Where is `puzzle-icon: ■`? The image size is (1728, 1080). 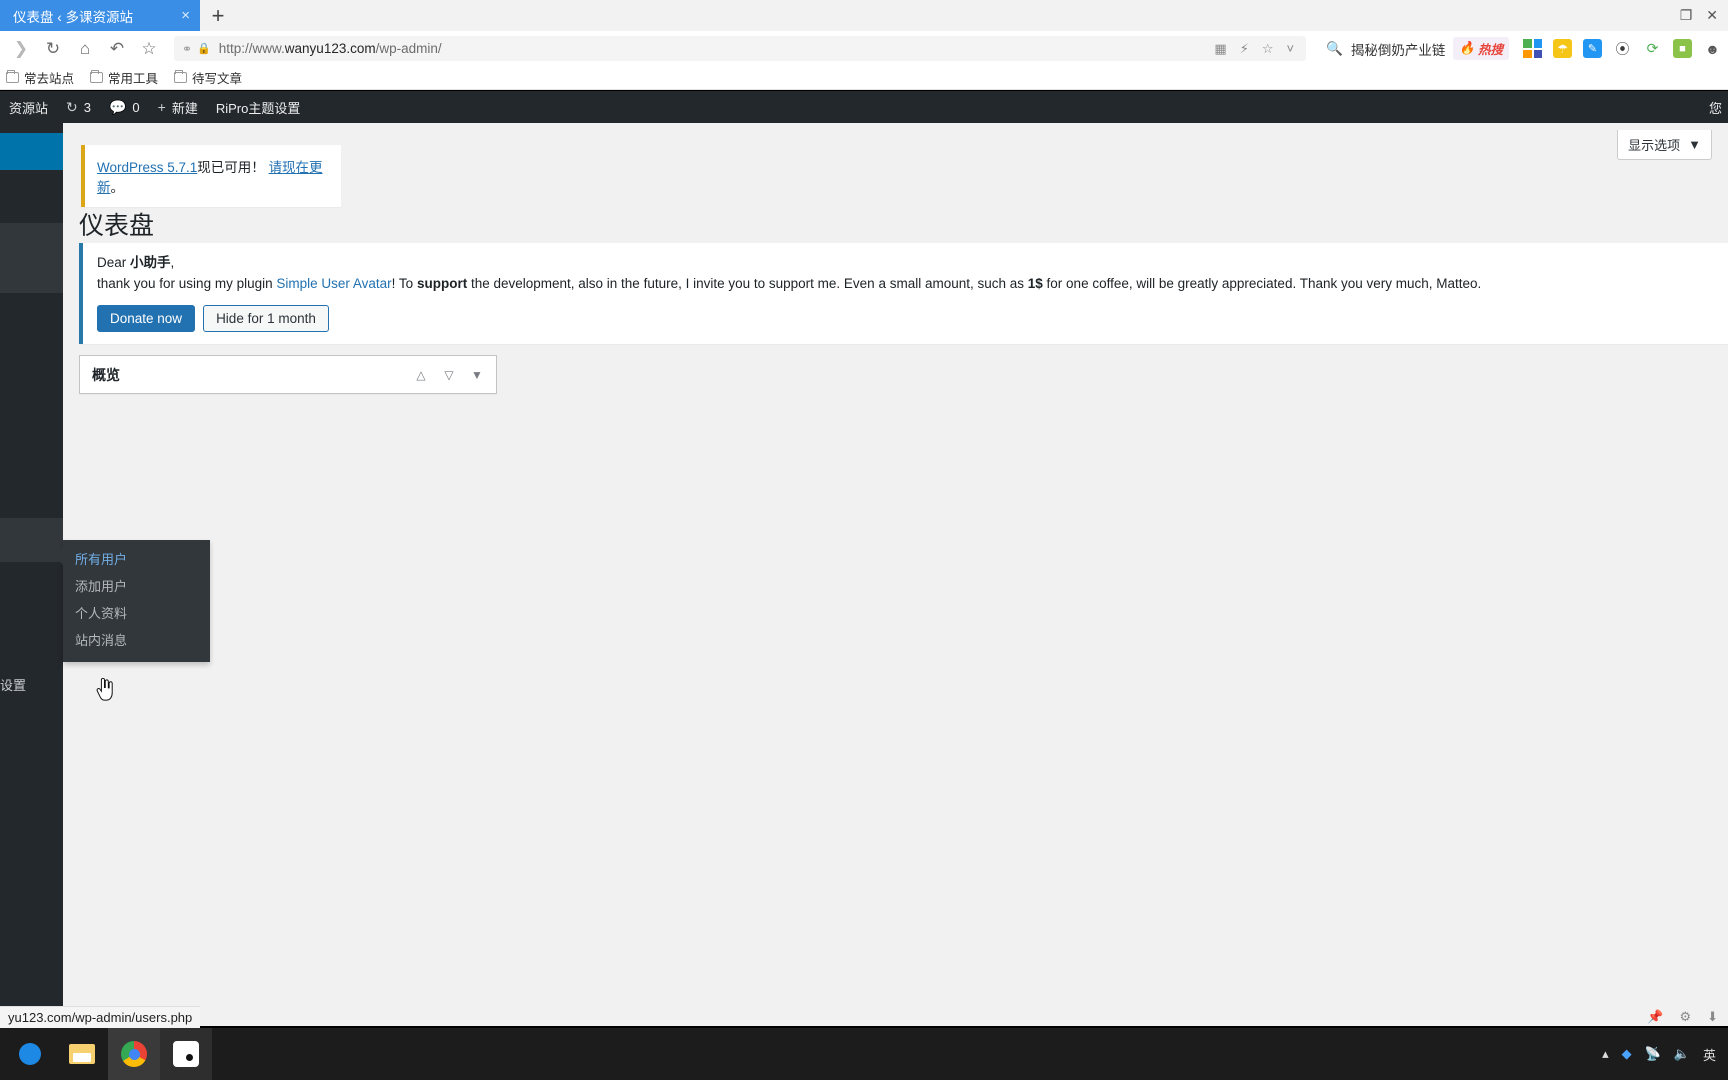
puzzle-icon: ■ is located at coordinates (1682, 48).